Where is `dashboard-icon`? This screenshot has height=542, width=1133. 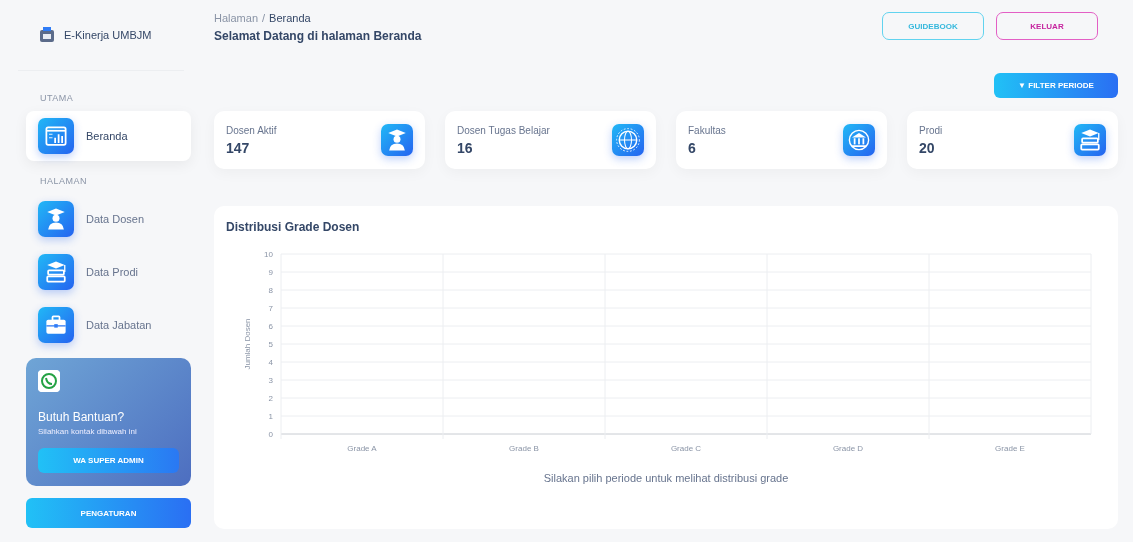
dashboard-icon is located at coordinates (56, 136).